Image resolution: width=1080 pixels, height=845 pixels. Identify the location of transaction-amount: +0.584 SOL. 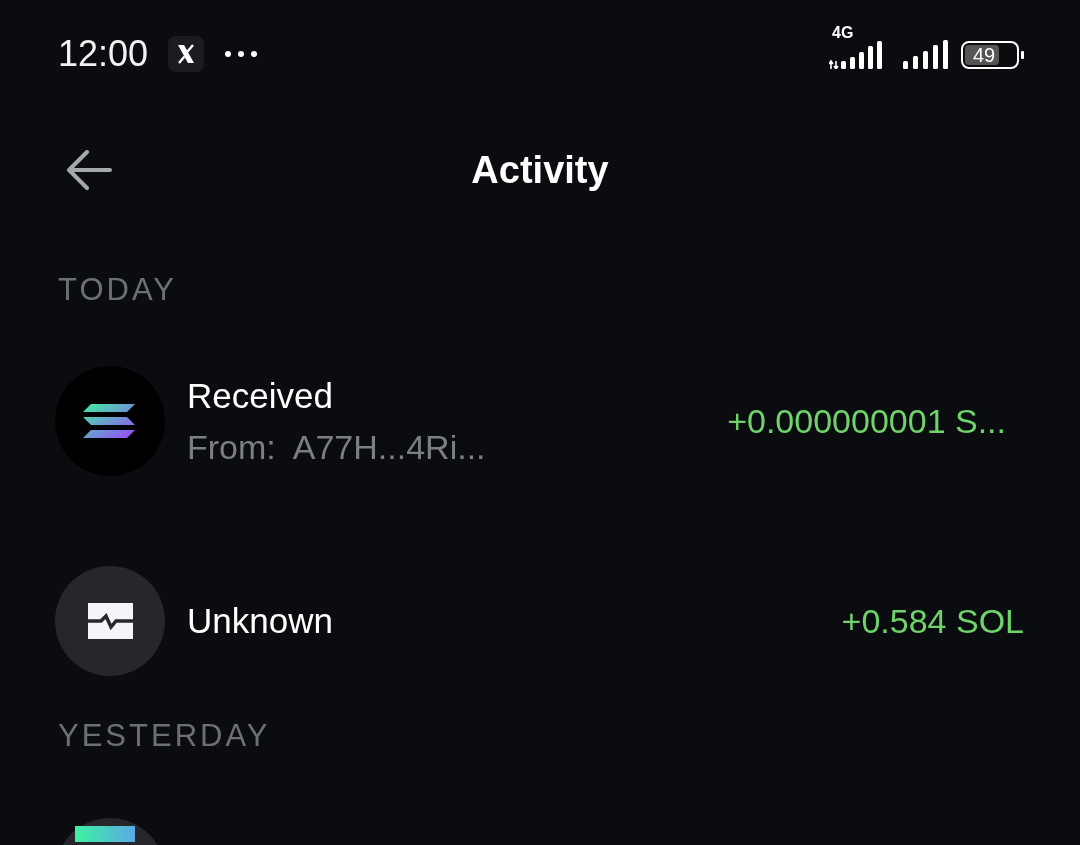
(932, 621).